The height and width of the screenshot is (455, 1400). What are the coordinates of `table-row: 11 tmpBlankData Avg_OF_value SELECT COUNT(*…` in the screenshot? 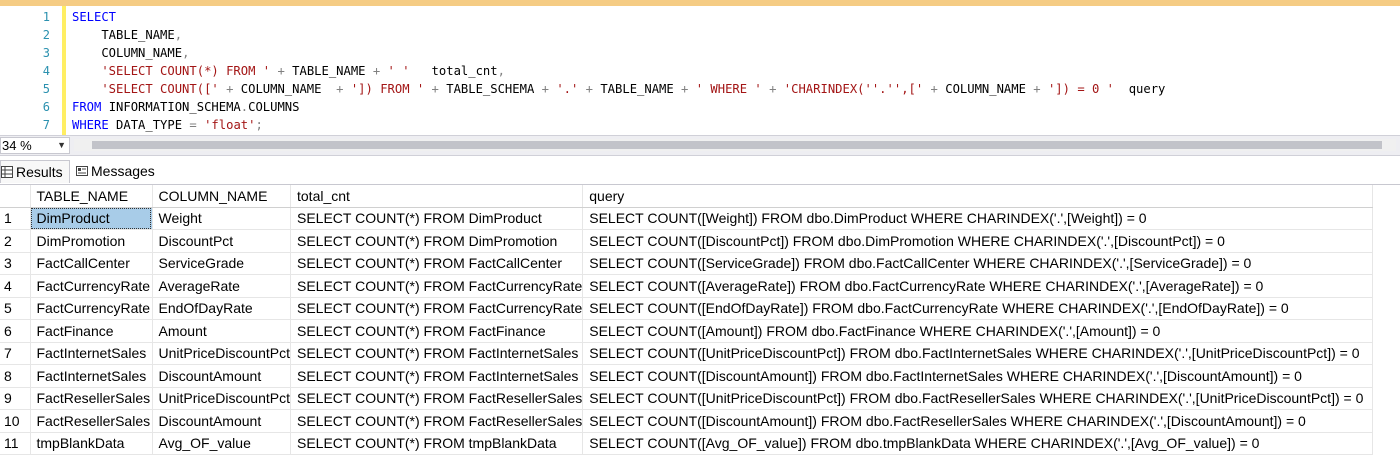 It's located at (687, 443).